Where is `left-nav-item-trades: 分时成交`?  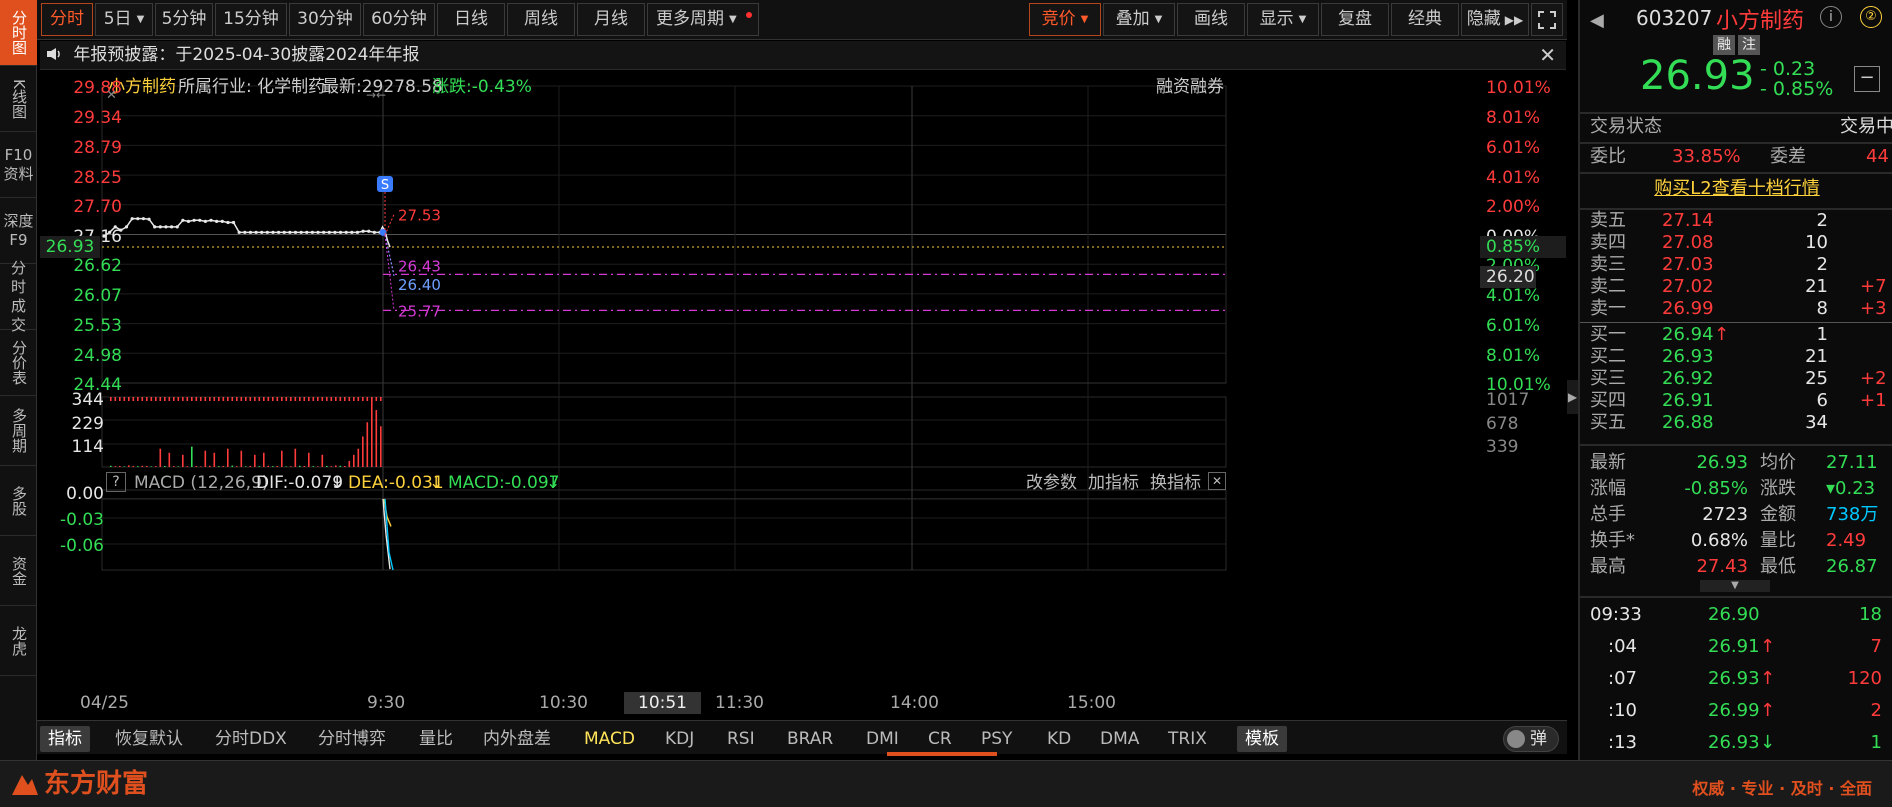 left-nav-item-trades: 分时成交 is located at coordinates (18, 296).